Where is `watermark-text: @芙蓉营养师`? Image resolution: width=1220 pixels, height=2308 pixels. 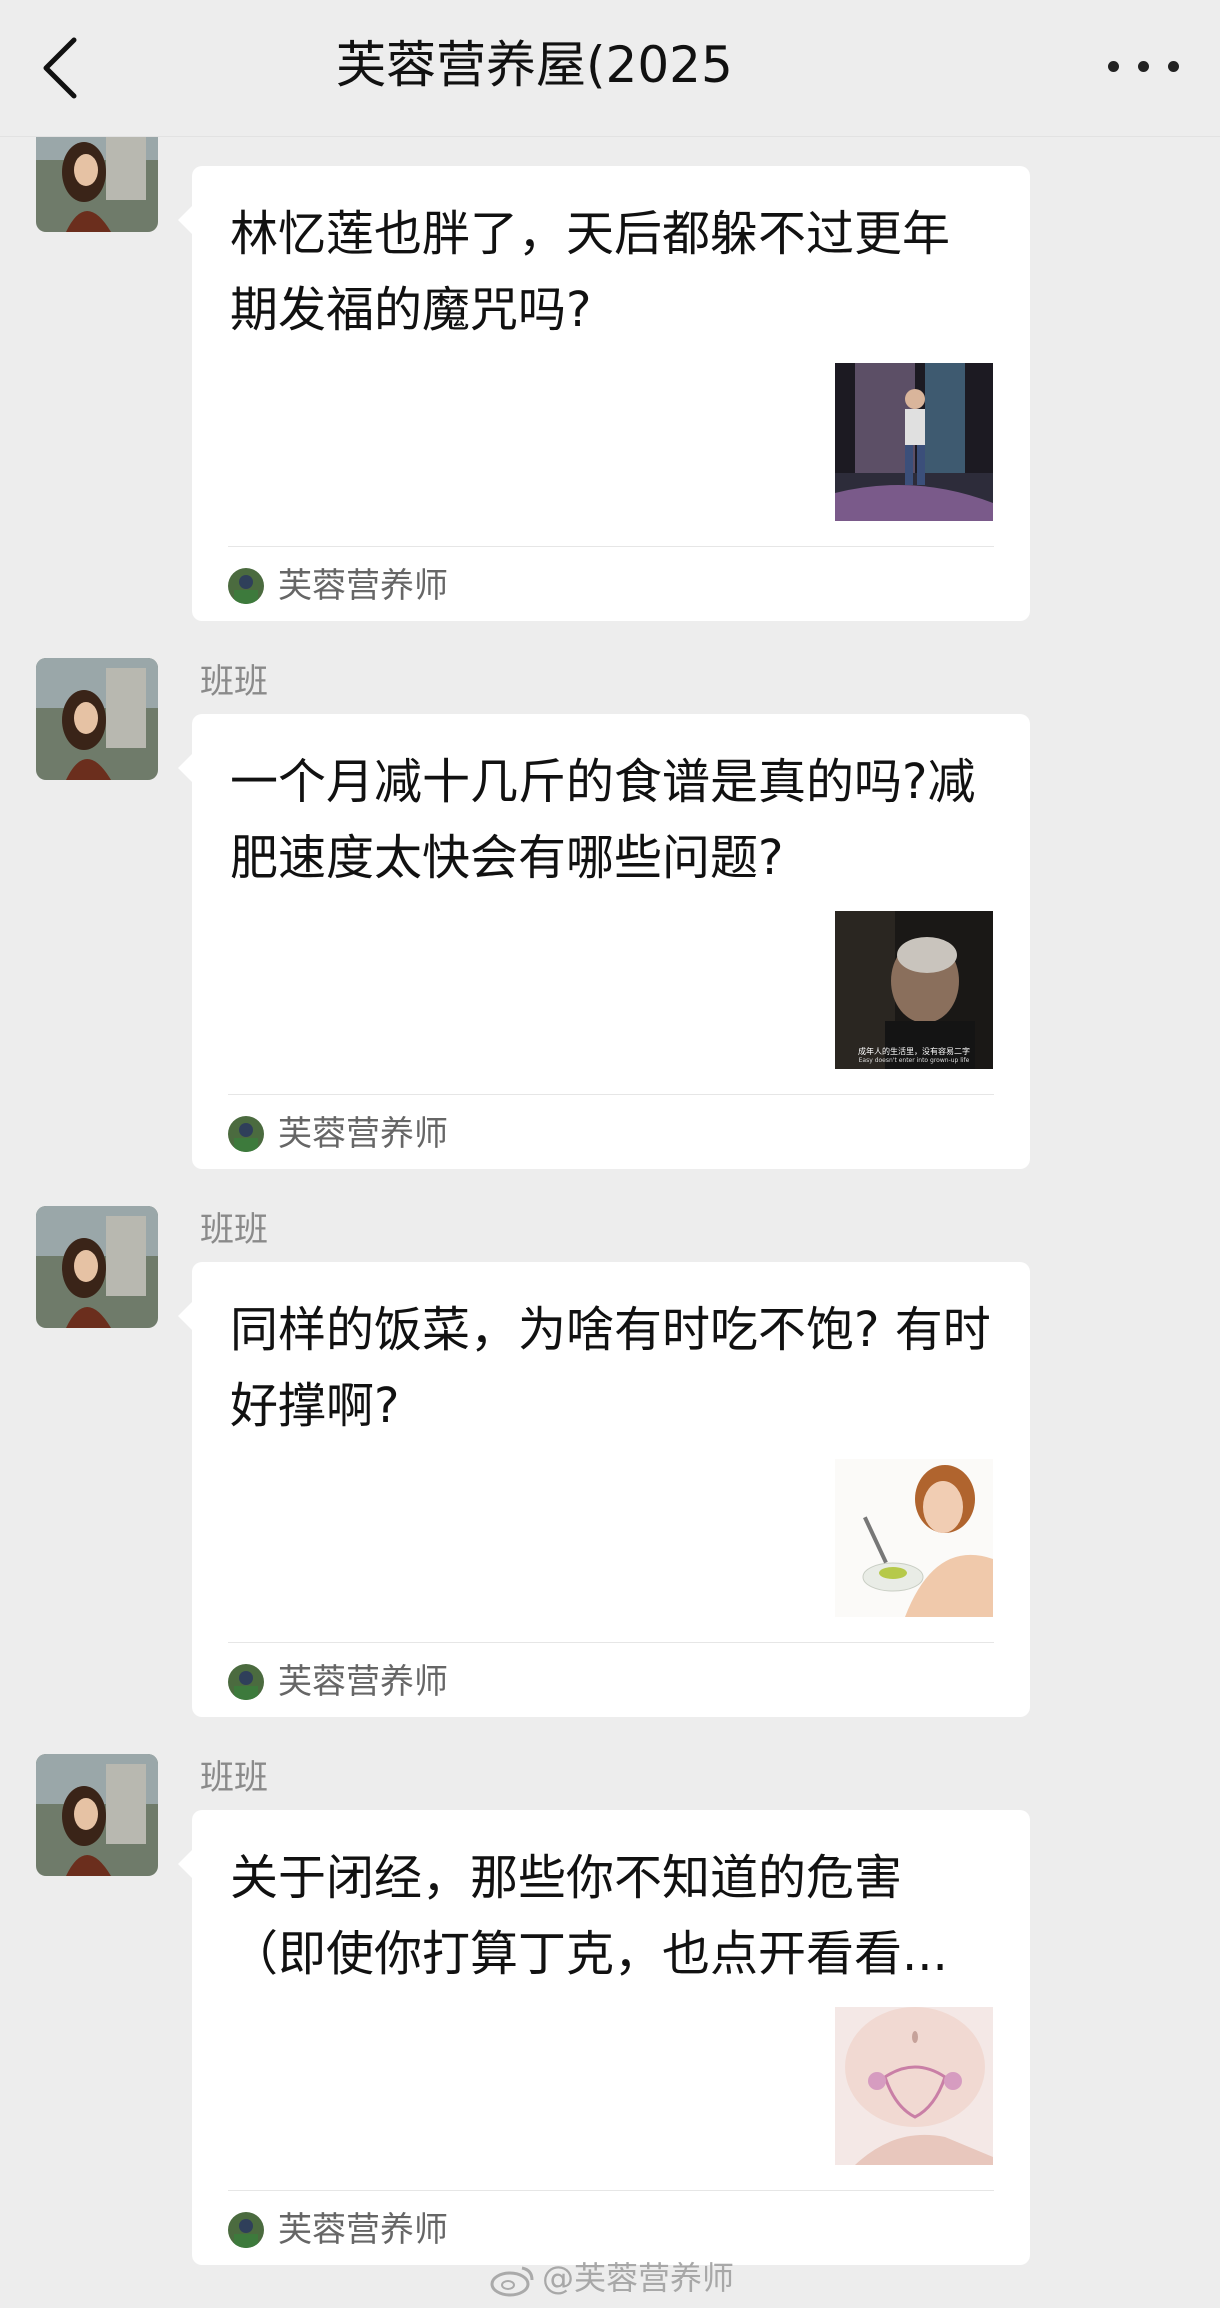
watermark-text: @芙蓉营养师 is located at coordinates (638, 2278).